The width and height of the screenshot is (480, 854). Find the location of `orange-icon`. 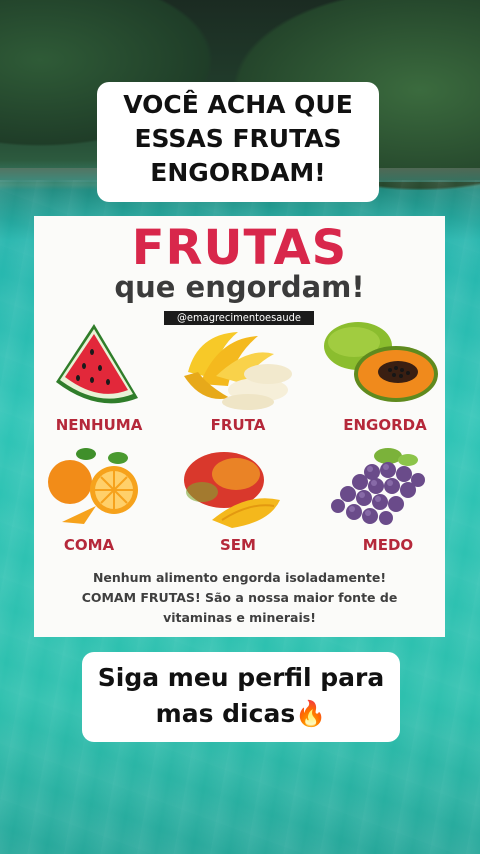

orange-icon is located at coordinates (93, 486).